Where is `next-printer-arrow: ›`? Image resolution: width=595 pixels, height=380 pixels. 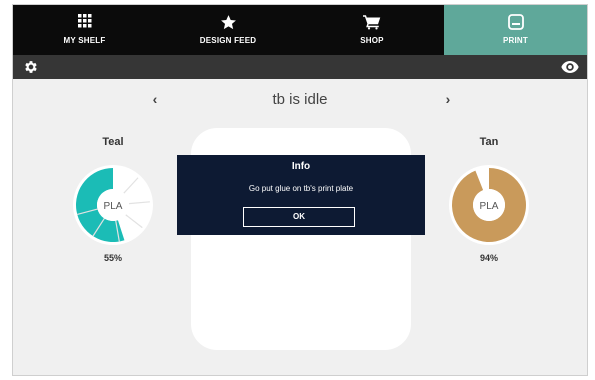
next-printer-arrow: › is located at coordinates (448, 100).